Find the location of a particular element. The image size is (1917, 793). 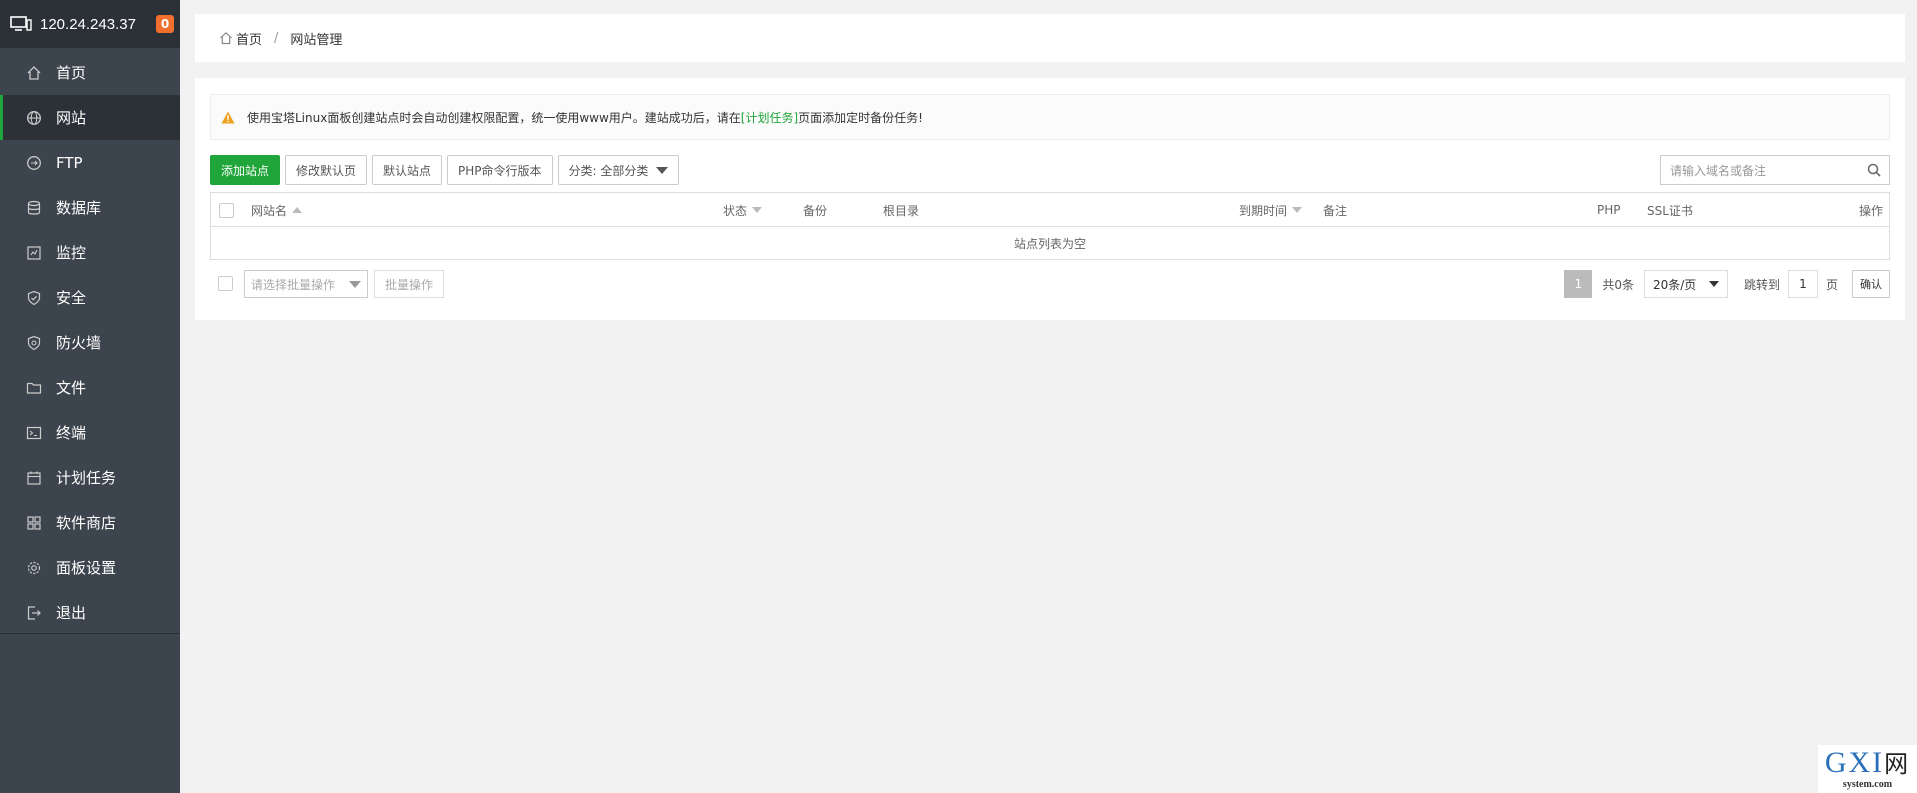

sort-desc-icon is located at coordinates (1297, 210).